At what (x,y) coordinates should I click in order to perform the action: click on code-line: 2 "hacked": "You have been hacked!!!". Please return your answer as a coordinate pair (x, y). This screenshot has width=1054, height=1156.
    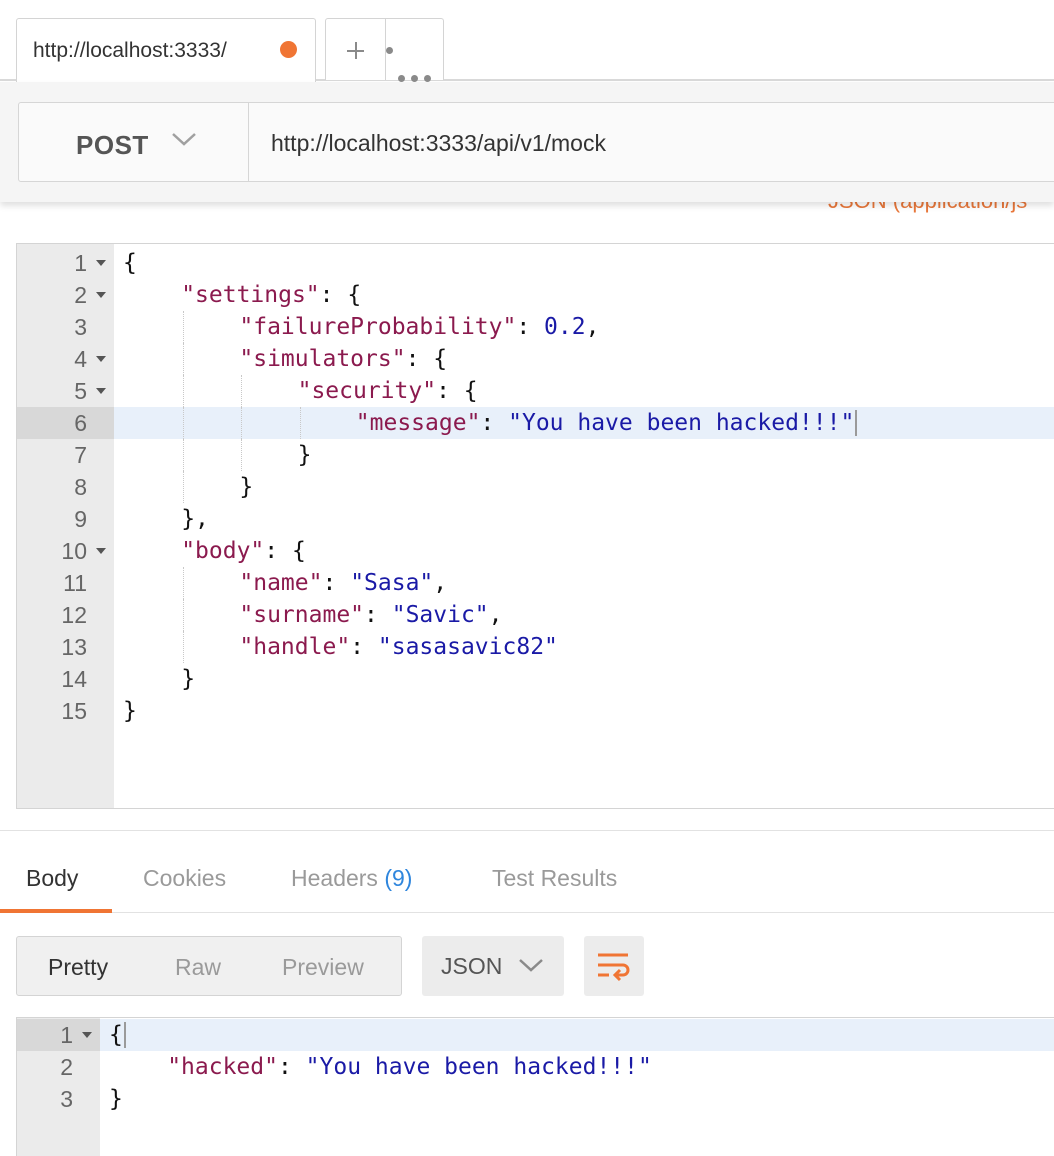
    Looking at the image, I should click on (535, 1067).